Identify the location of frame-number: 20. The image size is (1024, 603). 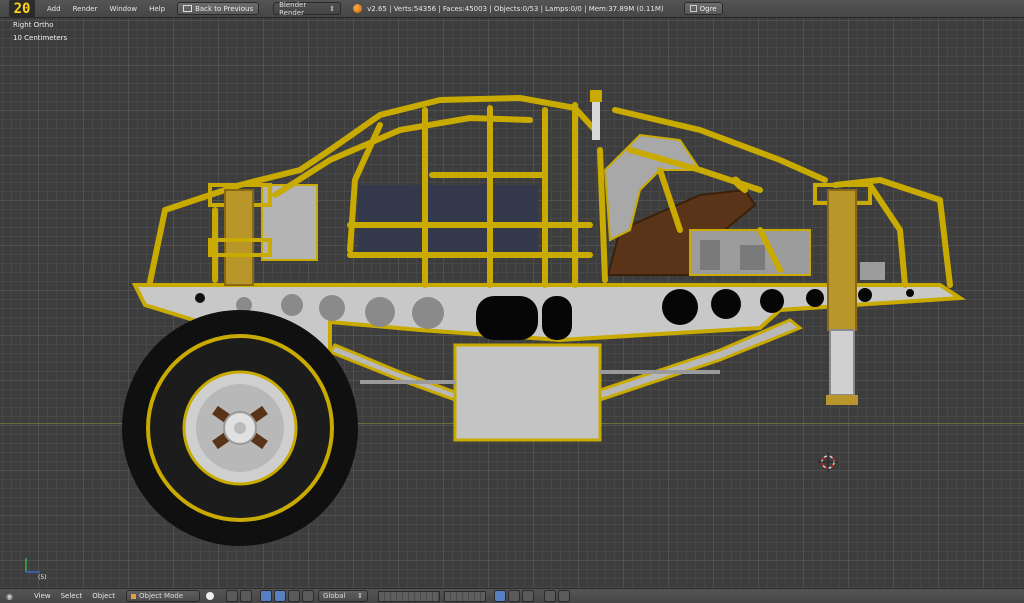
(22, 8).